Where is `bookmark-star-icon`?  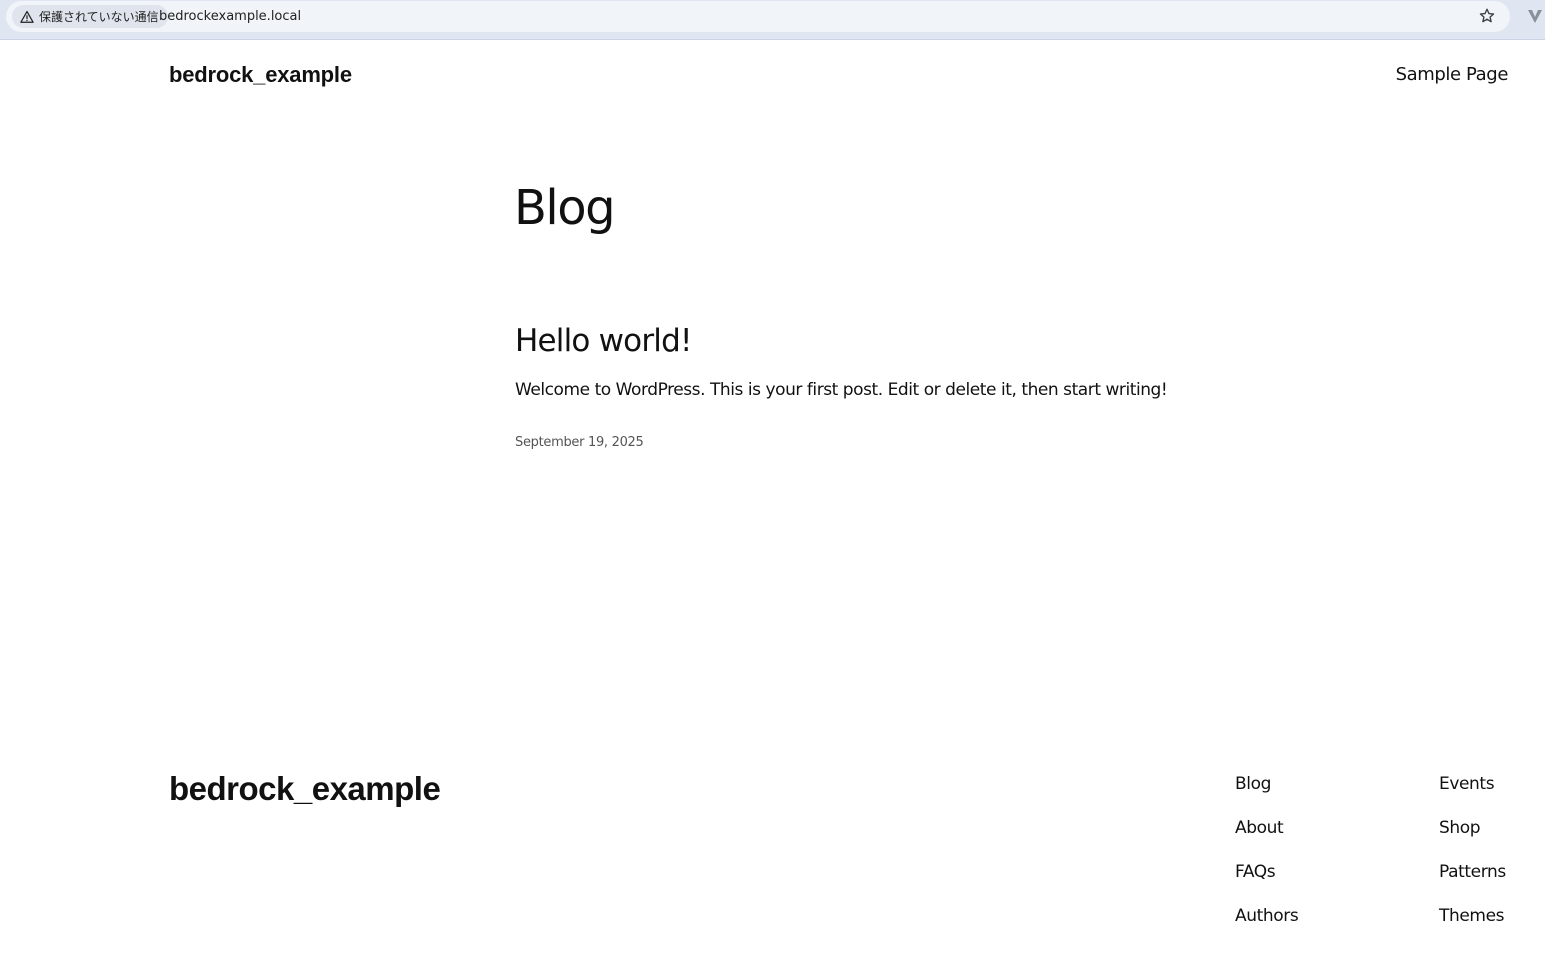 bookmark-star-icon is located at coordinates (1487, 16).